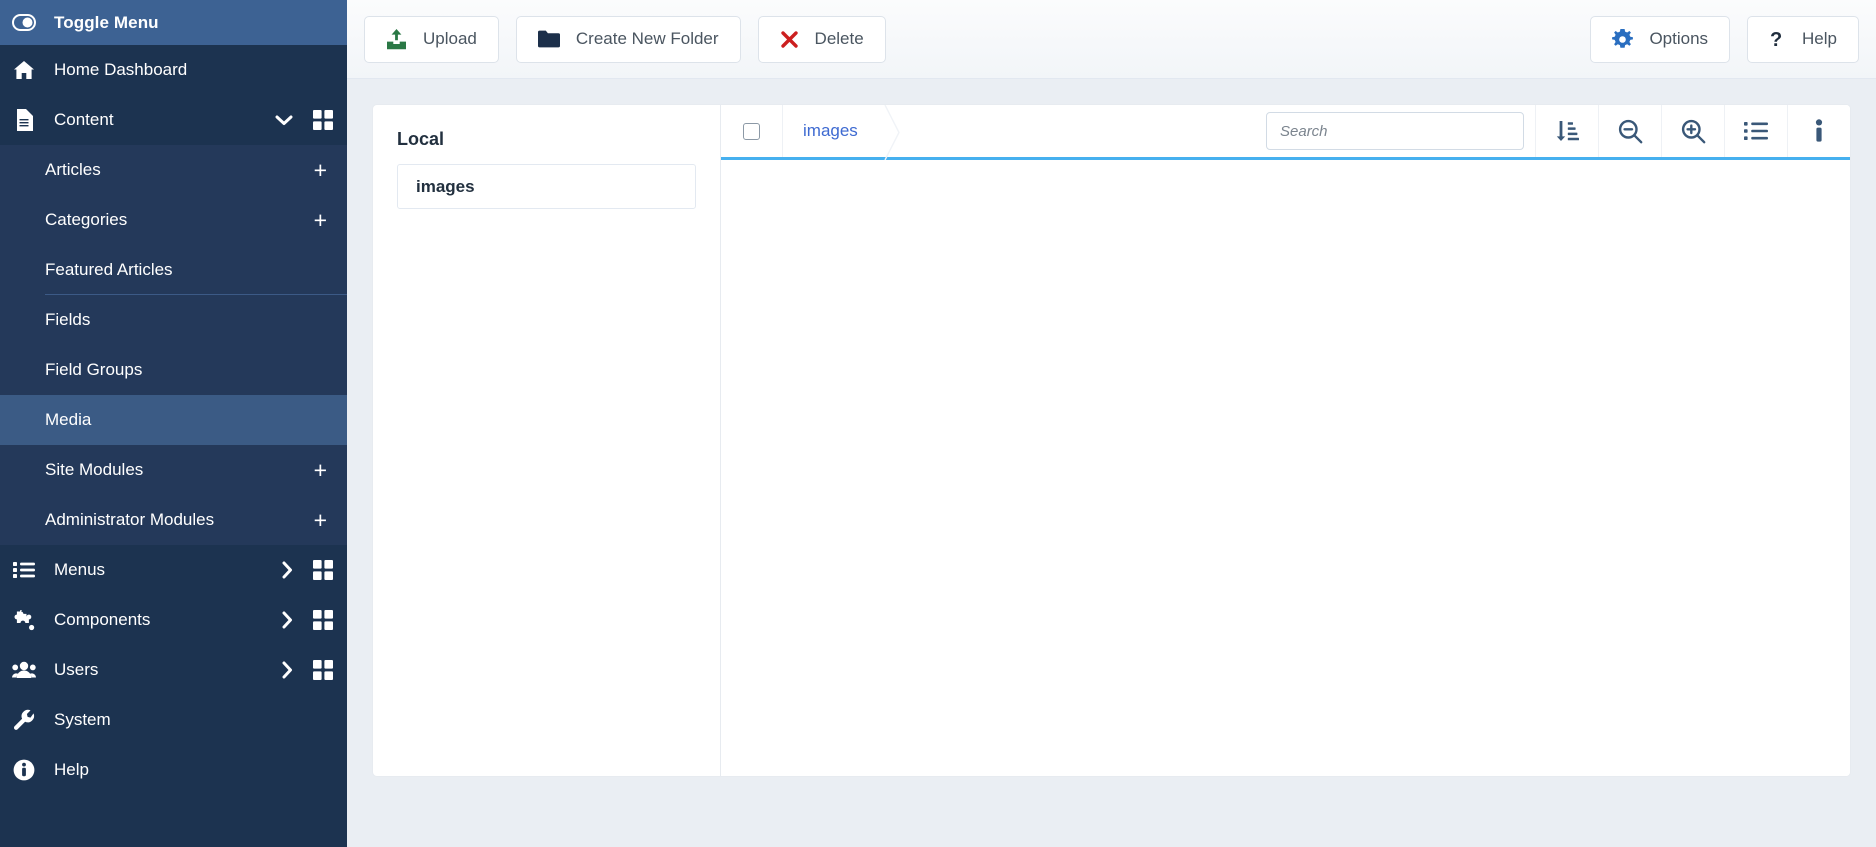  I want to click on sidebar-item-label: Fields, so click(68, 319).